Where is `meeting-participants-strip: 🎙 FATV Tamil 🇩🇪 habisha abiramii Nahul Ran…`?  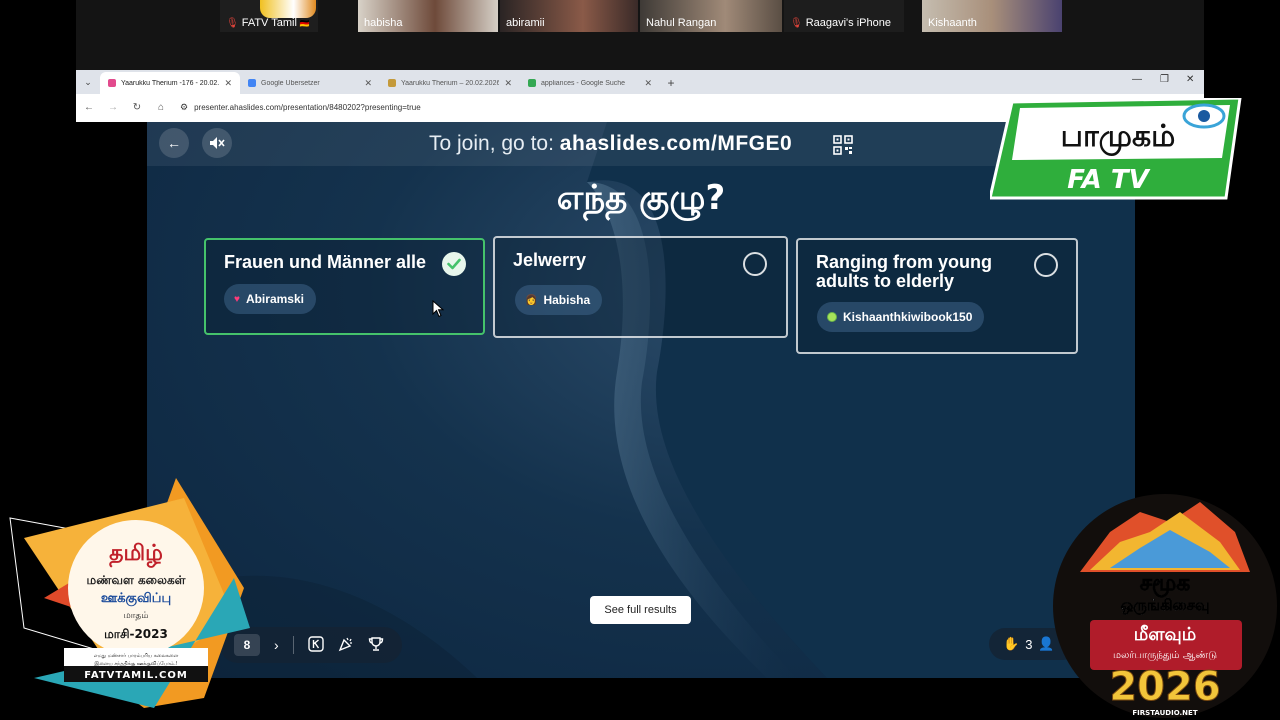
meeting-participants-strip: 🎙 FATV Tamil 🇩🇪 habisha abiramii Nahul Ran… is located at coordinates (640, 35).